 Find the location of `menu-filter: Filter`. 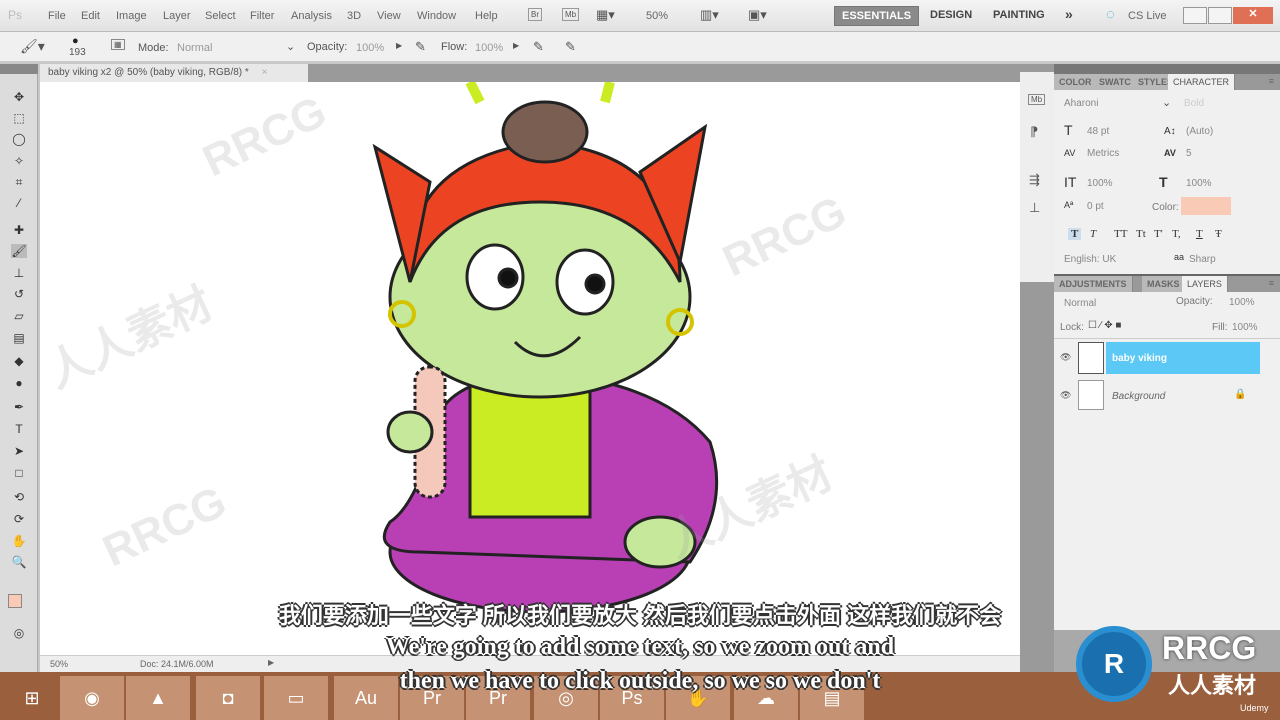

menu-filter: Filter is located at coordinates (262, 16).